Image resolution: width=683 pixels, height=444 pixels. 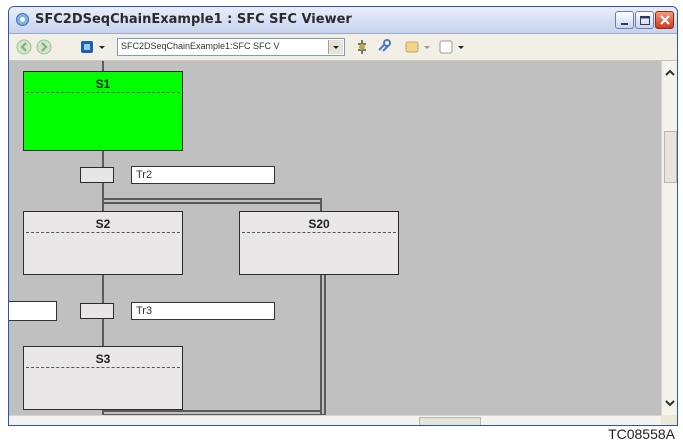 What do you see at coordinates (384, 47) in the screenshot?
I see `link-icon` at bounding box center [384, 47].